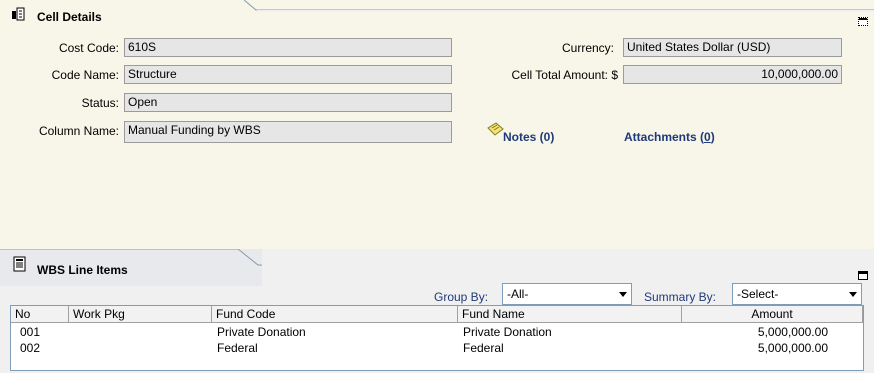  What do you see at coordinates (758, 294) in the screenshot?
I see `summary-by-value: -Select-` at bounding box center [758, 294].